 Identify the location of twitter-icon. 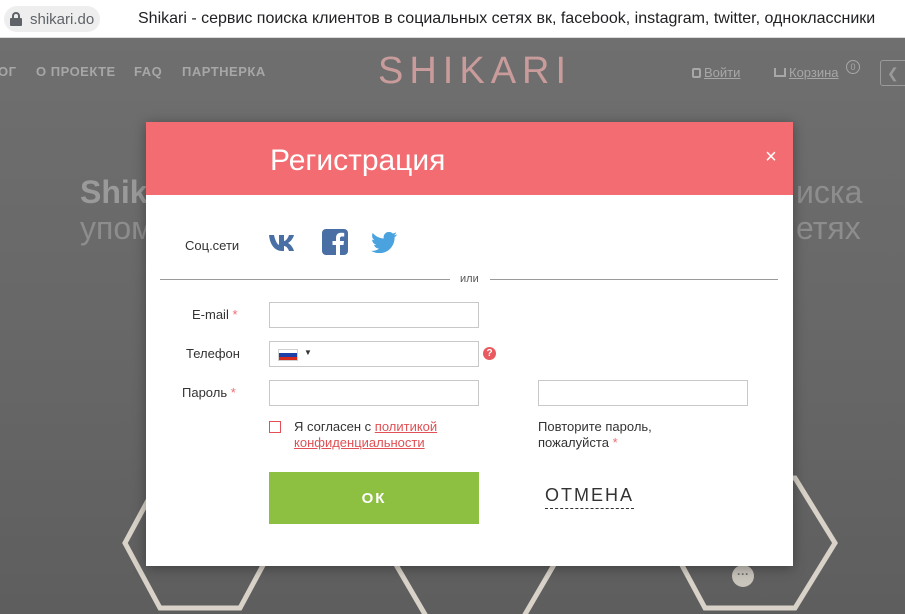
(384, 242).